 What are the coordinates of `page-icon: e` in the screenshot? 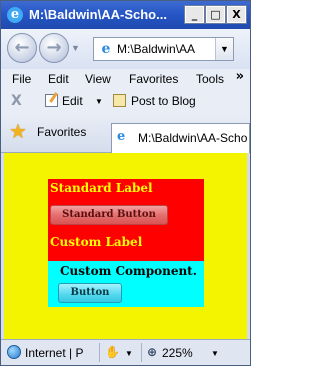 It's located at (106, 49).